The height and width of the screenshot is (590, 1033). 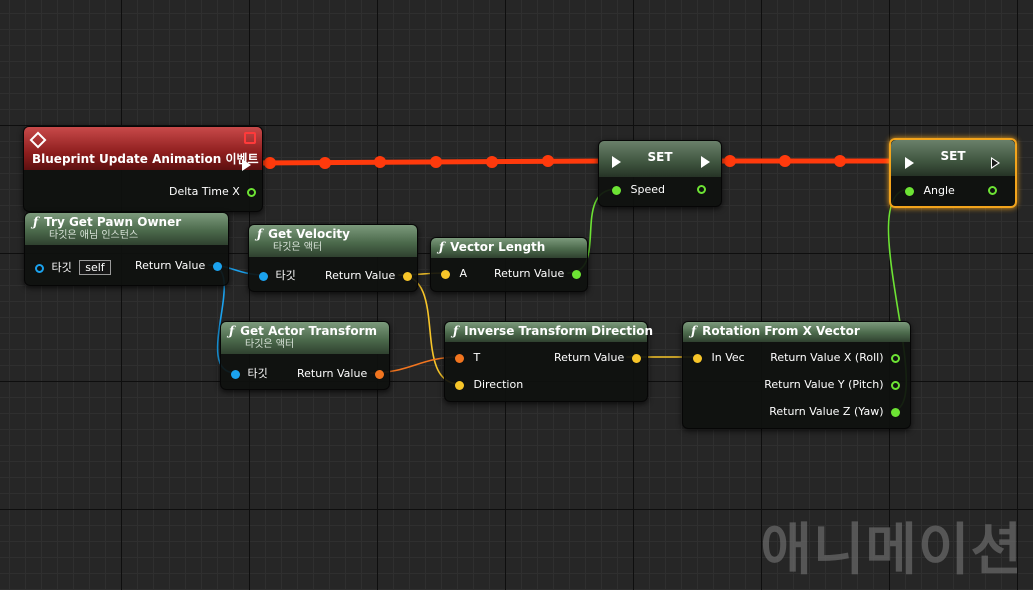 I want to click on pawn-owner-target-pin, so click(x=39, y=268).